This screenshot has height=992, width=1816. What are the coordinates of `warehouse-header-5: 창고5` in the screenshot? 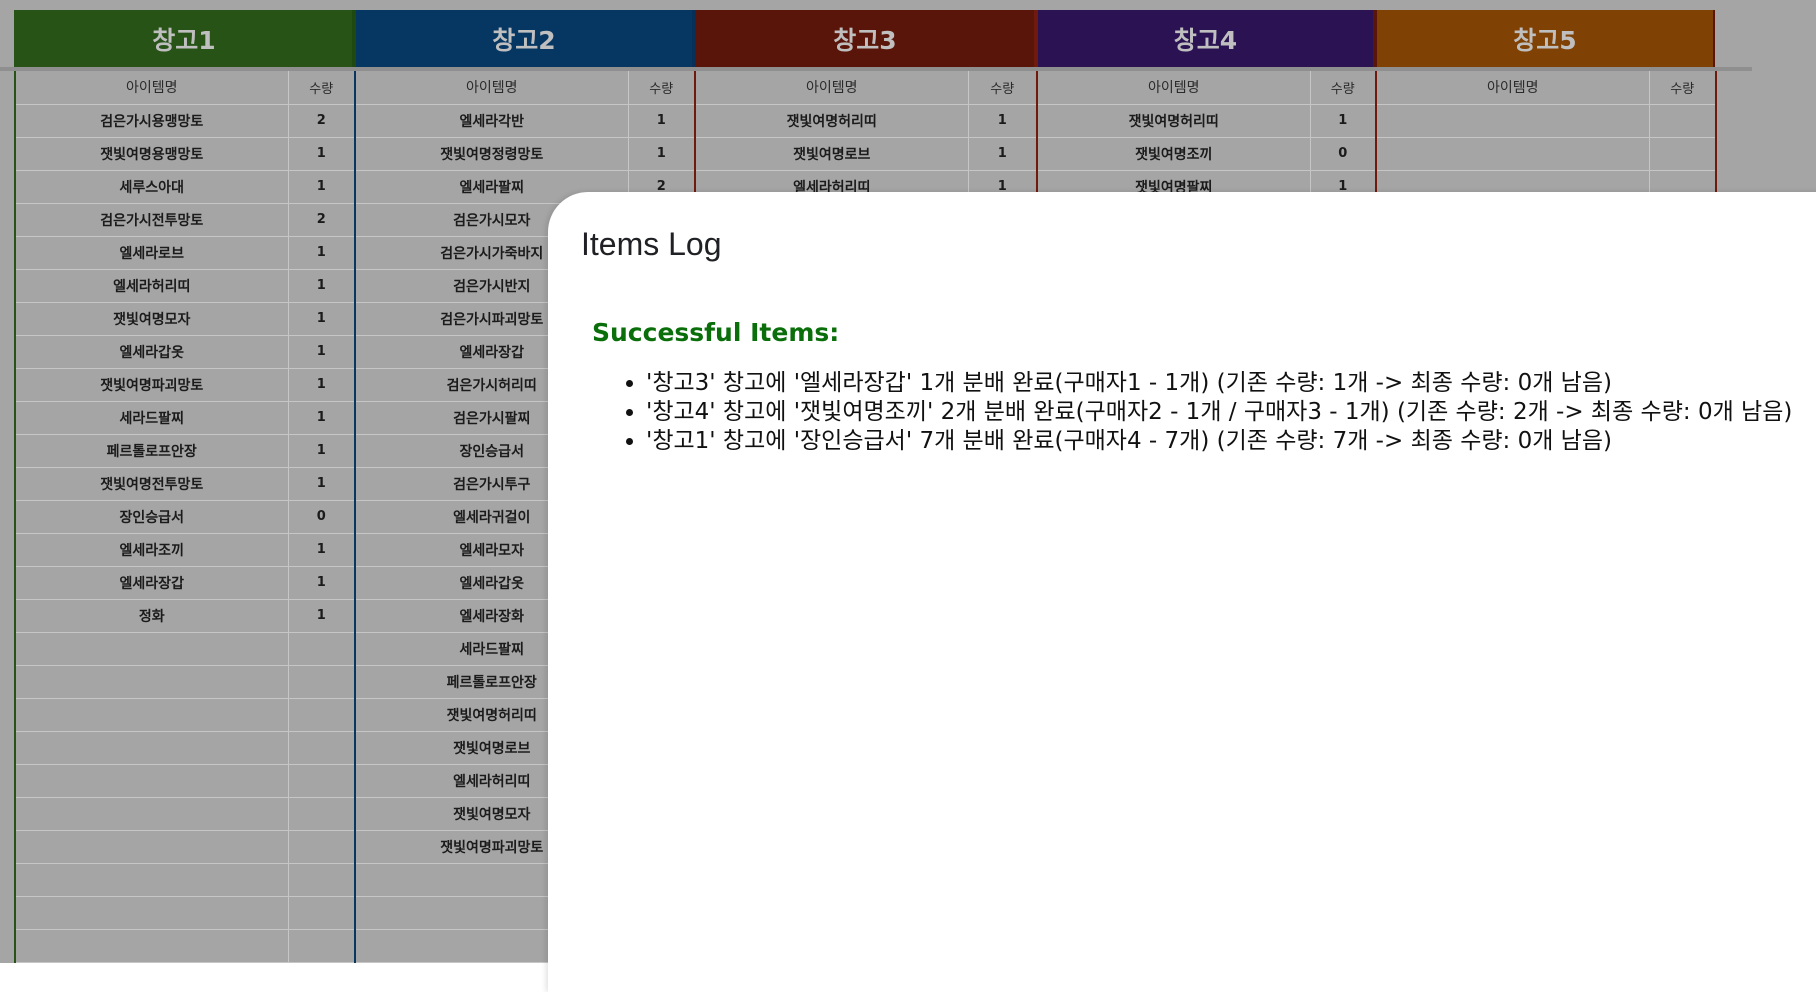 It's located at (1545, 38).